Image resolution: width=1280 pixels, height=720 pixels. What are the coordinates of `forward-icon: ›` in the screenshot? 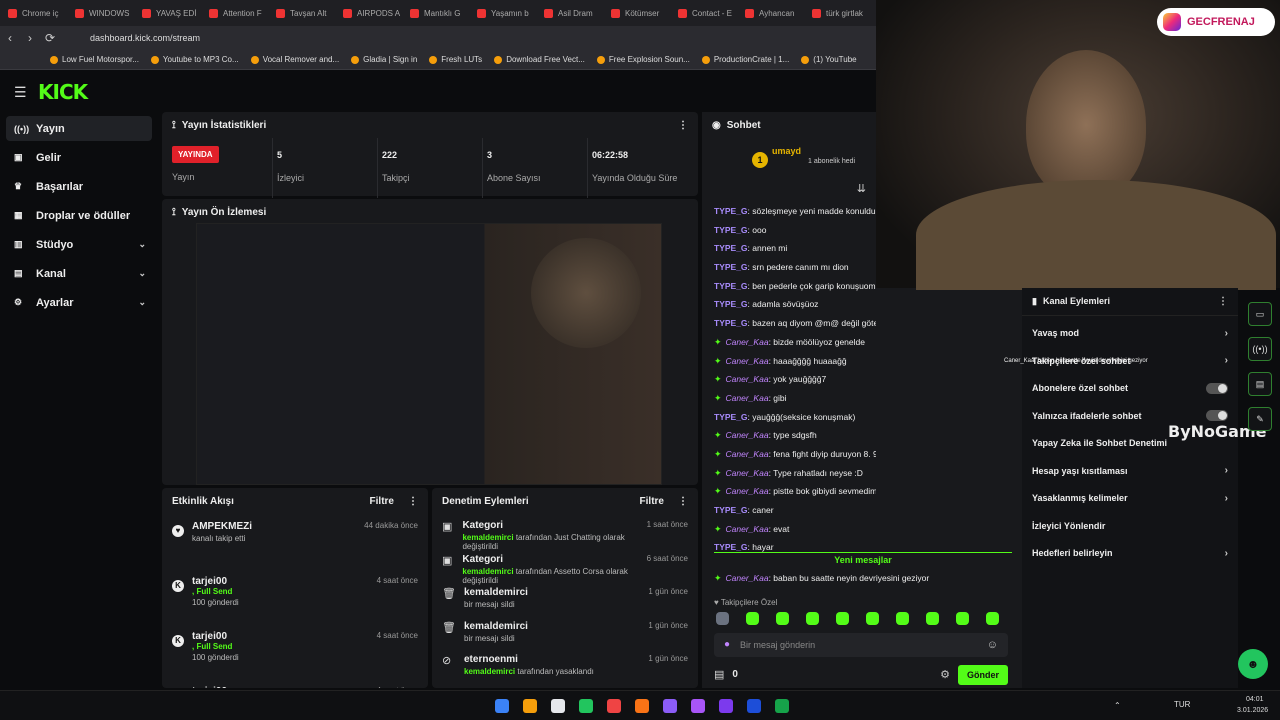 It's located at (30, 38).